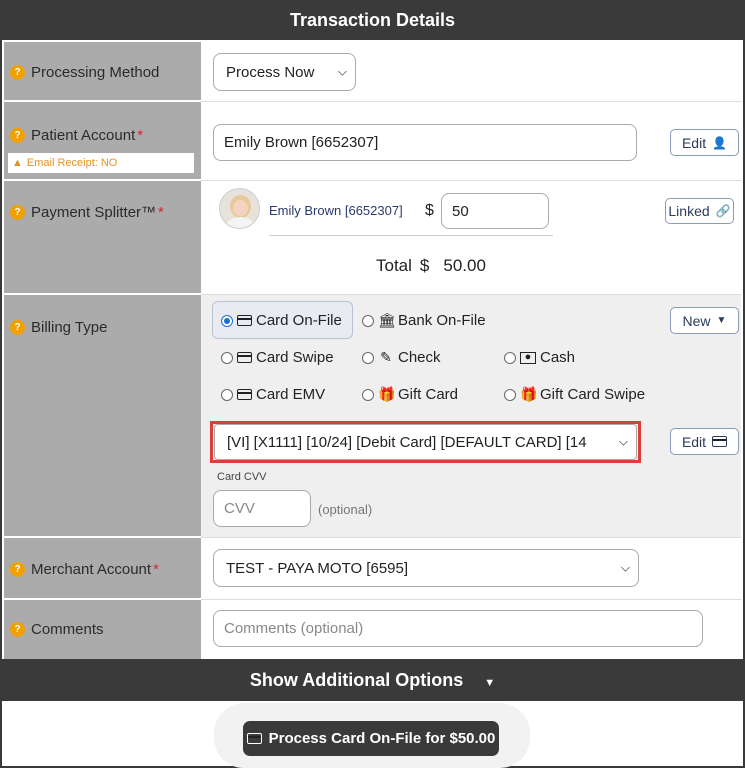 Image resolution: width=745 pixels, height=768 pixels. What do you see at coordinates (528, 357) in the screenshot?
I see `cash-icon: ●` at bounding box center [528, 357].